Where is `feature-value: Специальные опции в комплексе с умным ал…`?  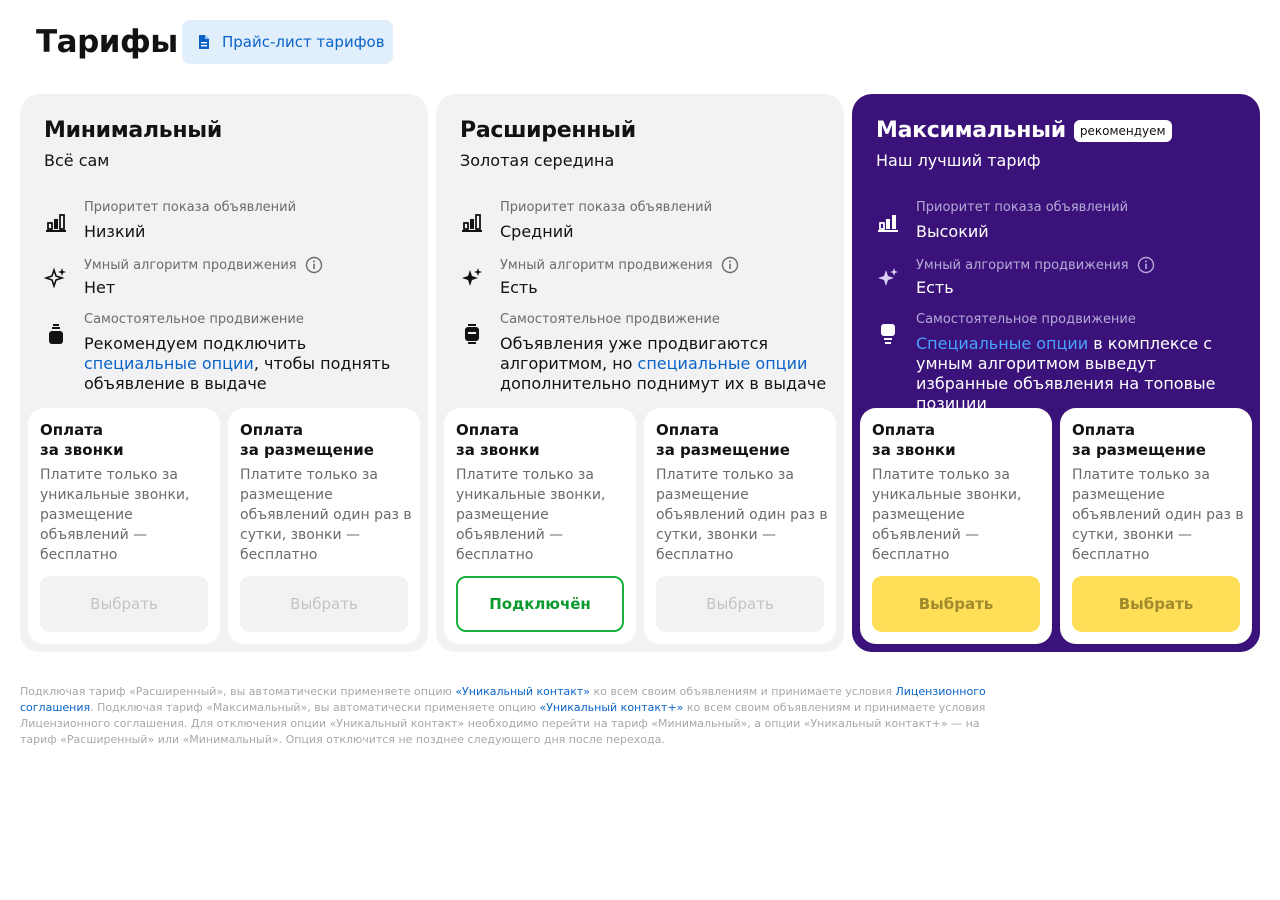
feature-value: Специальные опции в комплексе с умным ал… is located at coordinates (1081, 374).